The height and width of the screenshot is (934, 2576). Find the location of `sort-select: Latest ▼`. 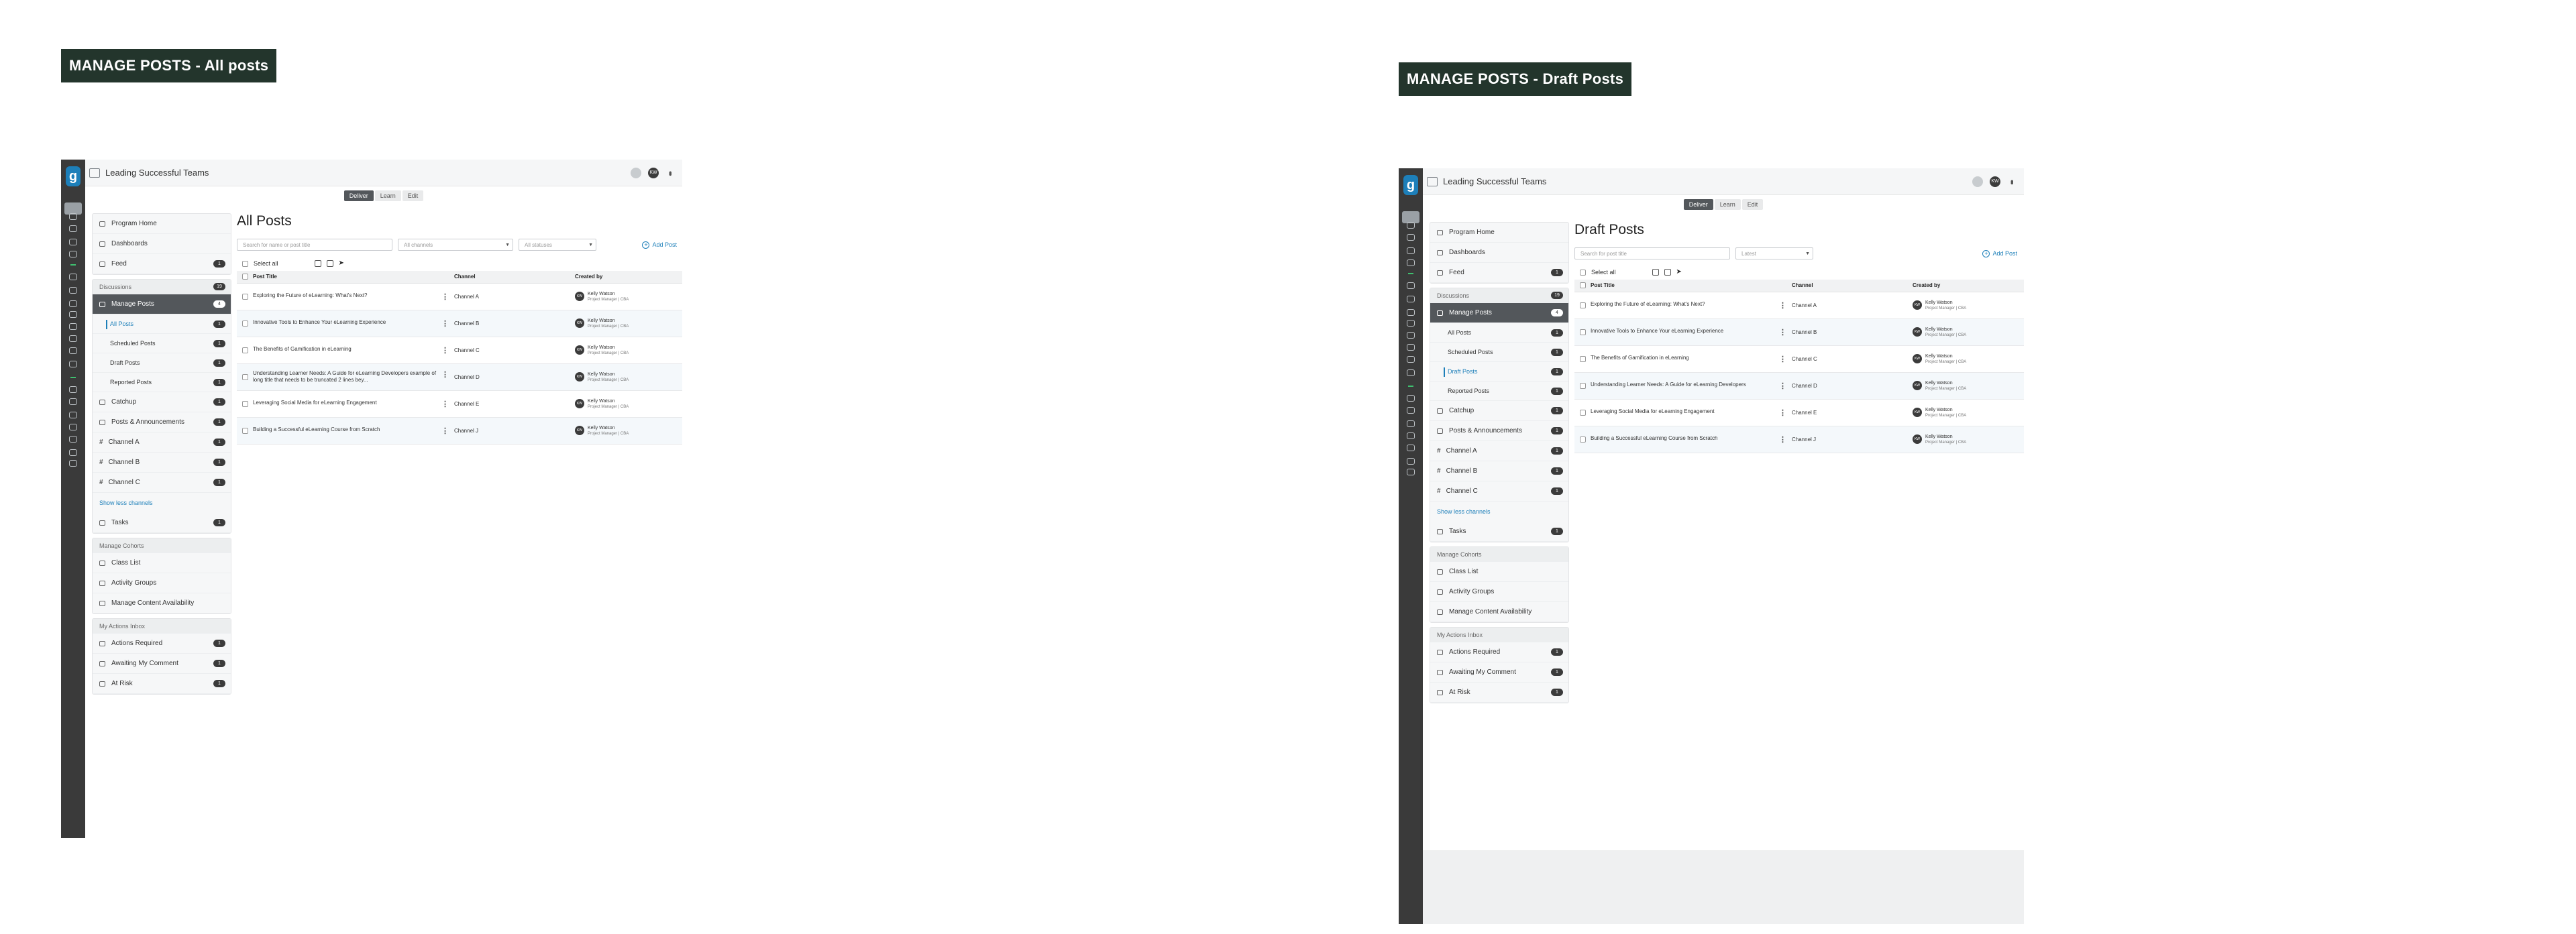

sort-select: Latest ▼ is located at coordinates (1774, 253).